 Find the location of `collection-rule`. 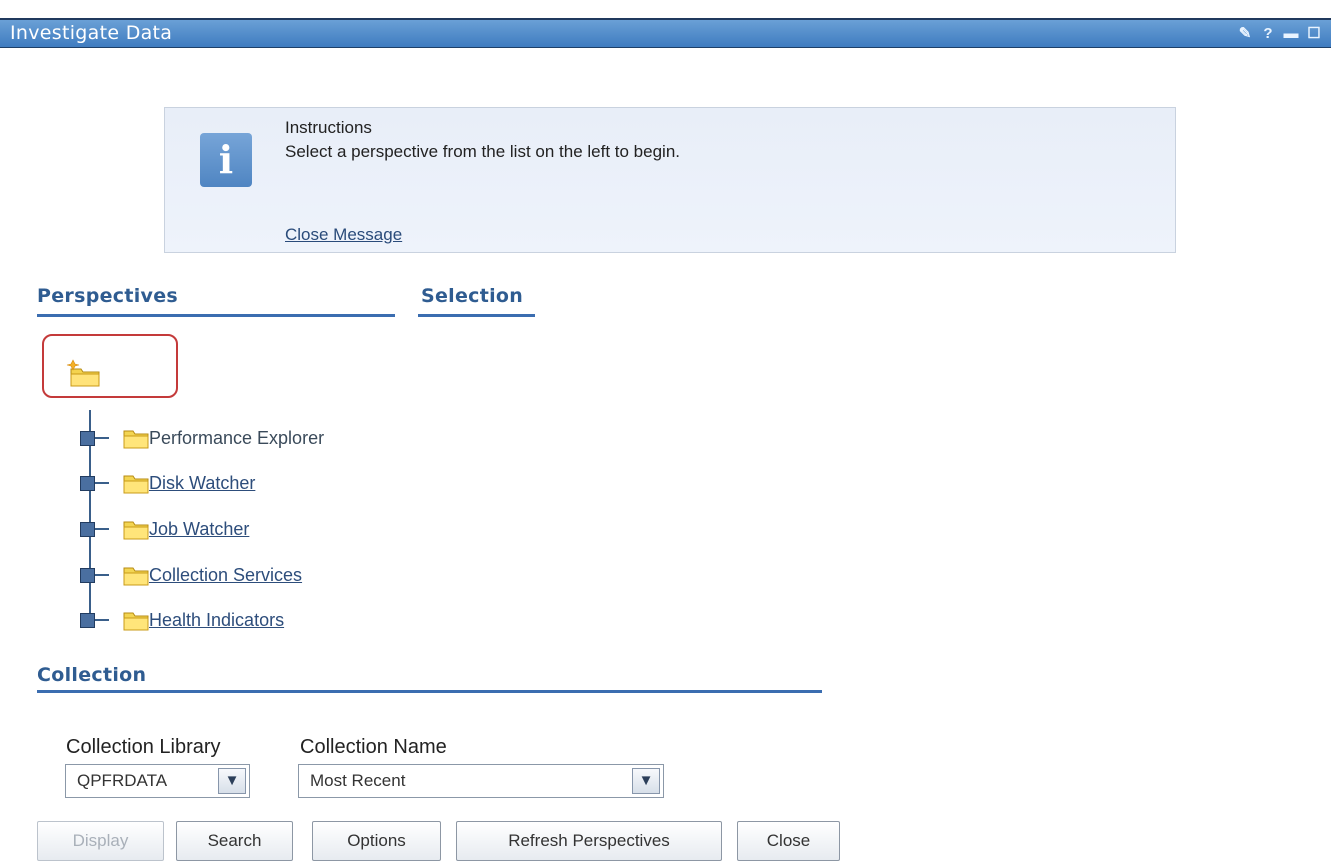

collection-rule is located at coordinates (429, 691).